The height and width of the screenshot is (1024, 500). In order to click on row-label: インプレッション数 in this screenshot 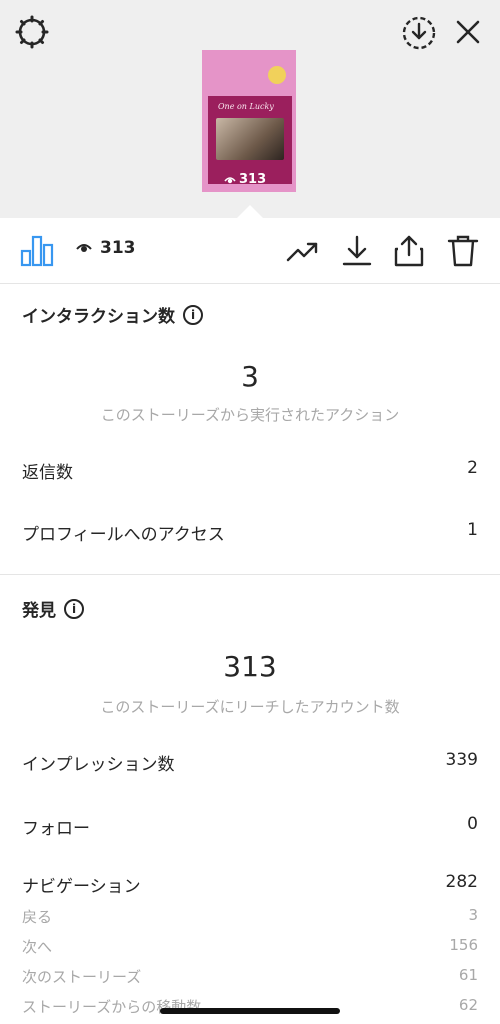, I will do `click(98, 765)`.